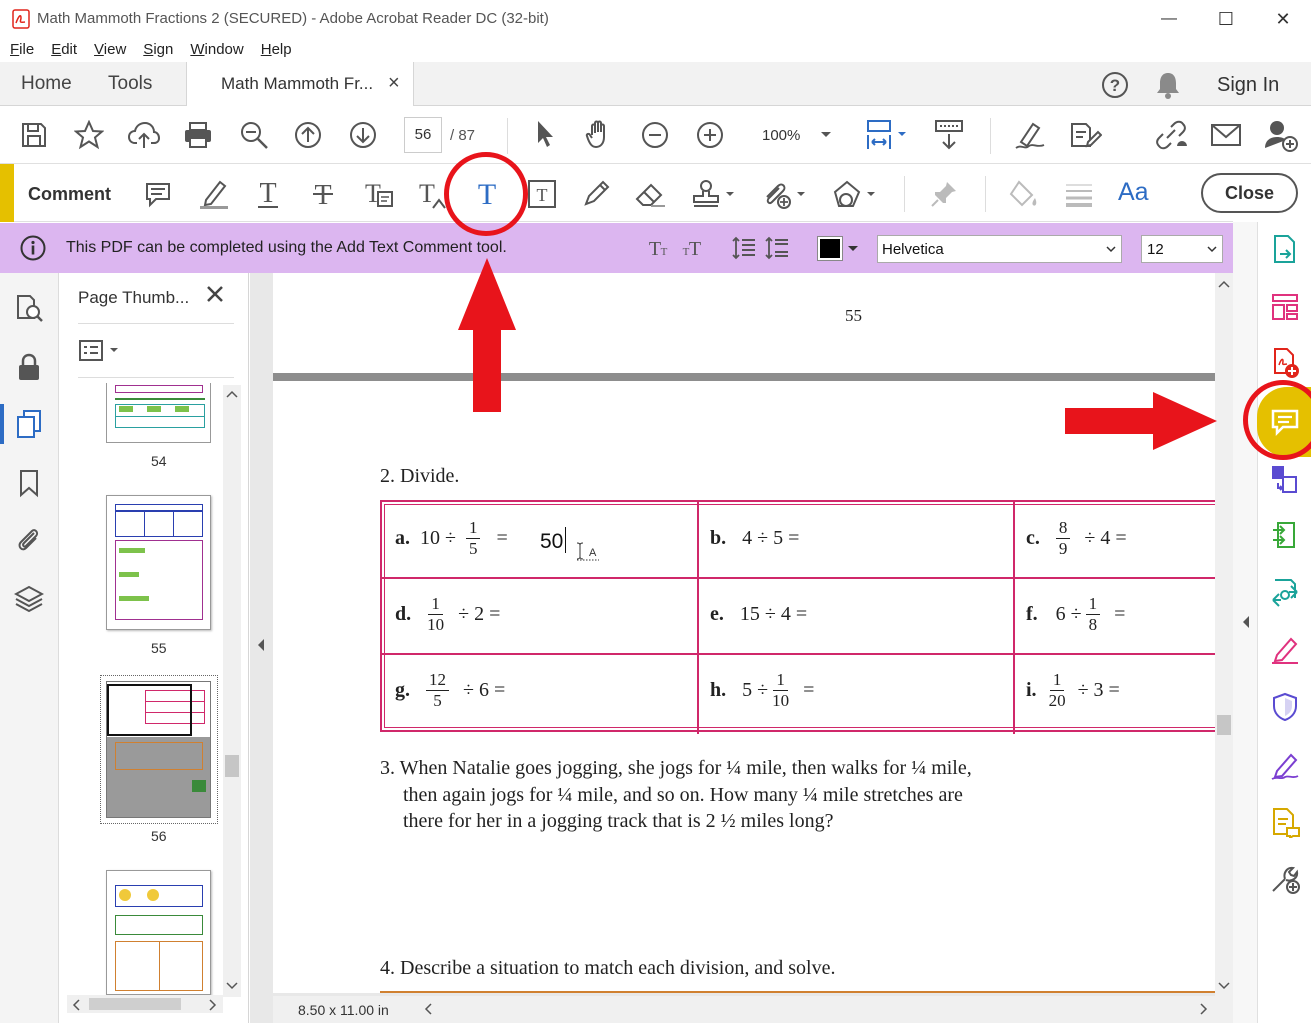 The image size is (1311, 1023). Describe the element at coordinates (650, 194) in the screenshot. I see `eraser-icon` at that location.